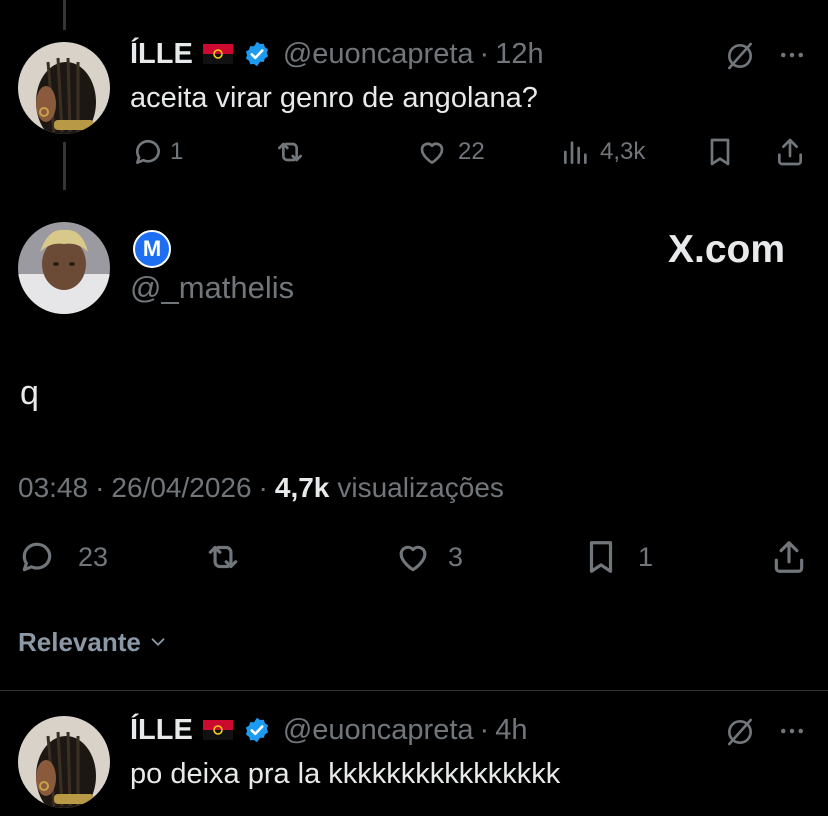 The height and width of the screenshot is (816, 828). Describe the element at coordinates (212, 288) in the screenshot. I see `main-handle: @_mathelis` at that location.